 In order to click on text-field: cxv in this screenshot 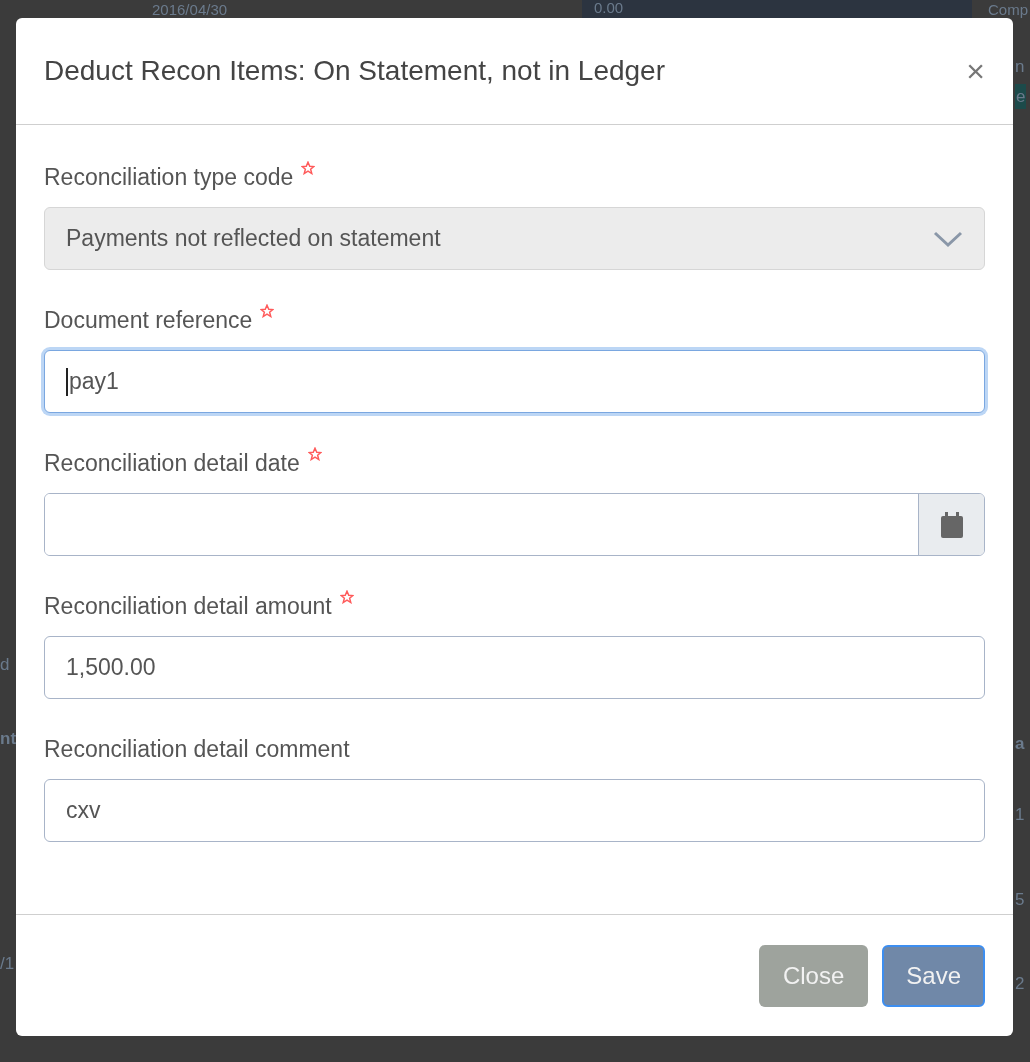, I will do `click(514, 810)`.